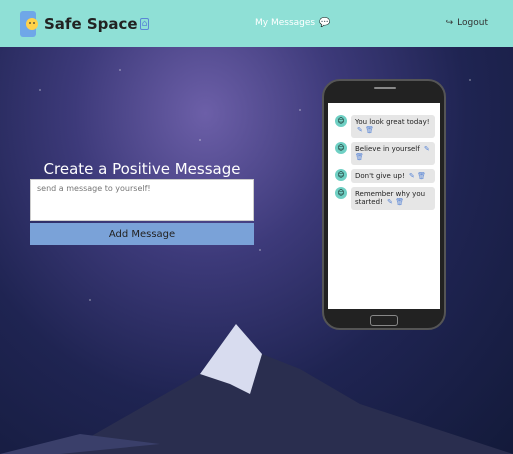 The image size is (513, 454). Describe the element at coordinates (144, 23) in the screenshot. I see `lock-icon: ⌂` at that location.